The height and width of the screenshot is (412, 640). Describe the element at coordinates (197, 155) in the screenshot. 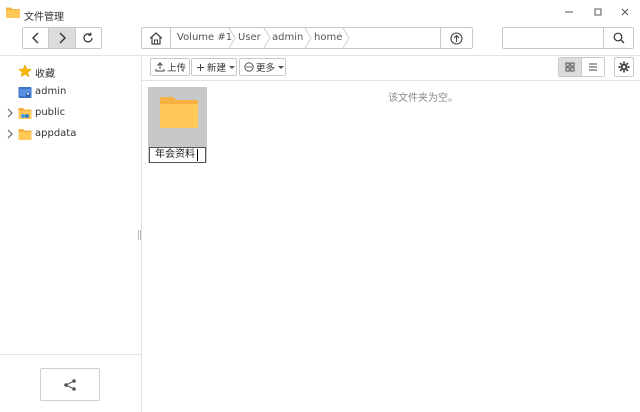

I see `text-cursor` at that location.